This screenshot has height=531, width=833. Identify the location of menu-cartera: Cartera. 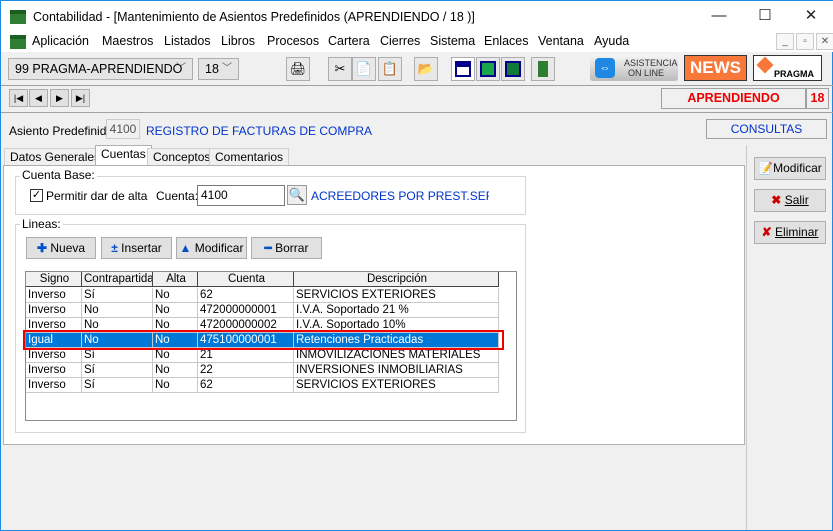
(349, 41).